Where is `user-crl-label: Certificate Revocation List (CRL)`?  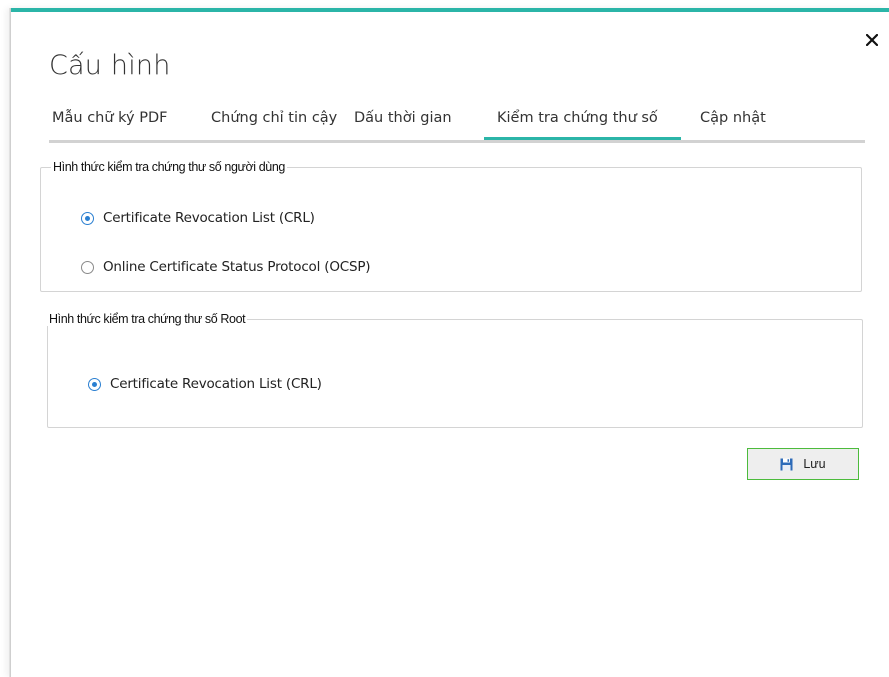 user-crl-label: Certificate Revocation List (CRL) is located at coordinates (209, 218).